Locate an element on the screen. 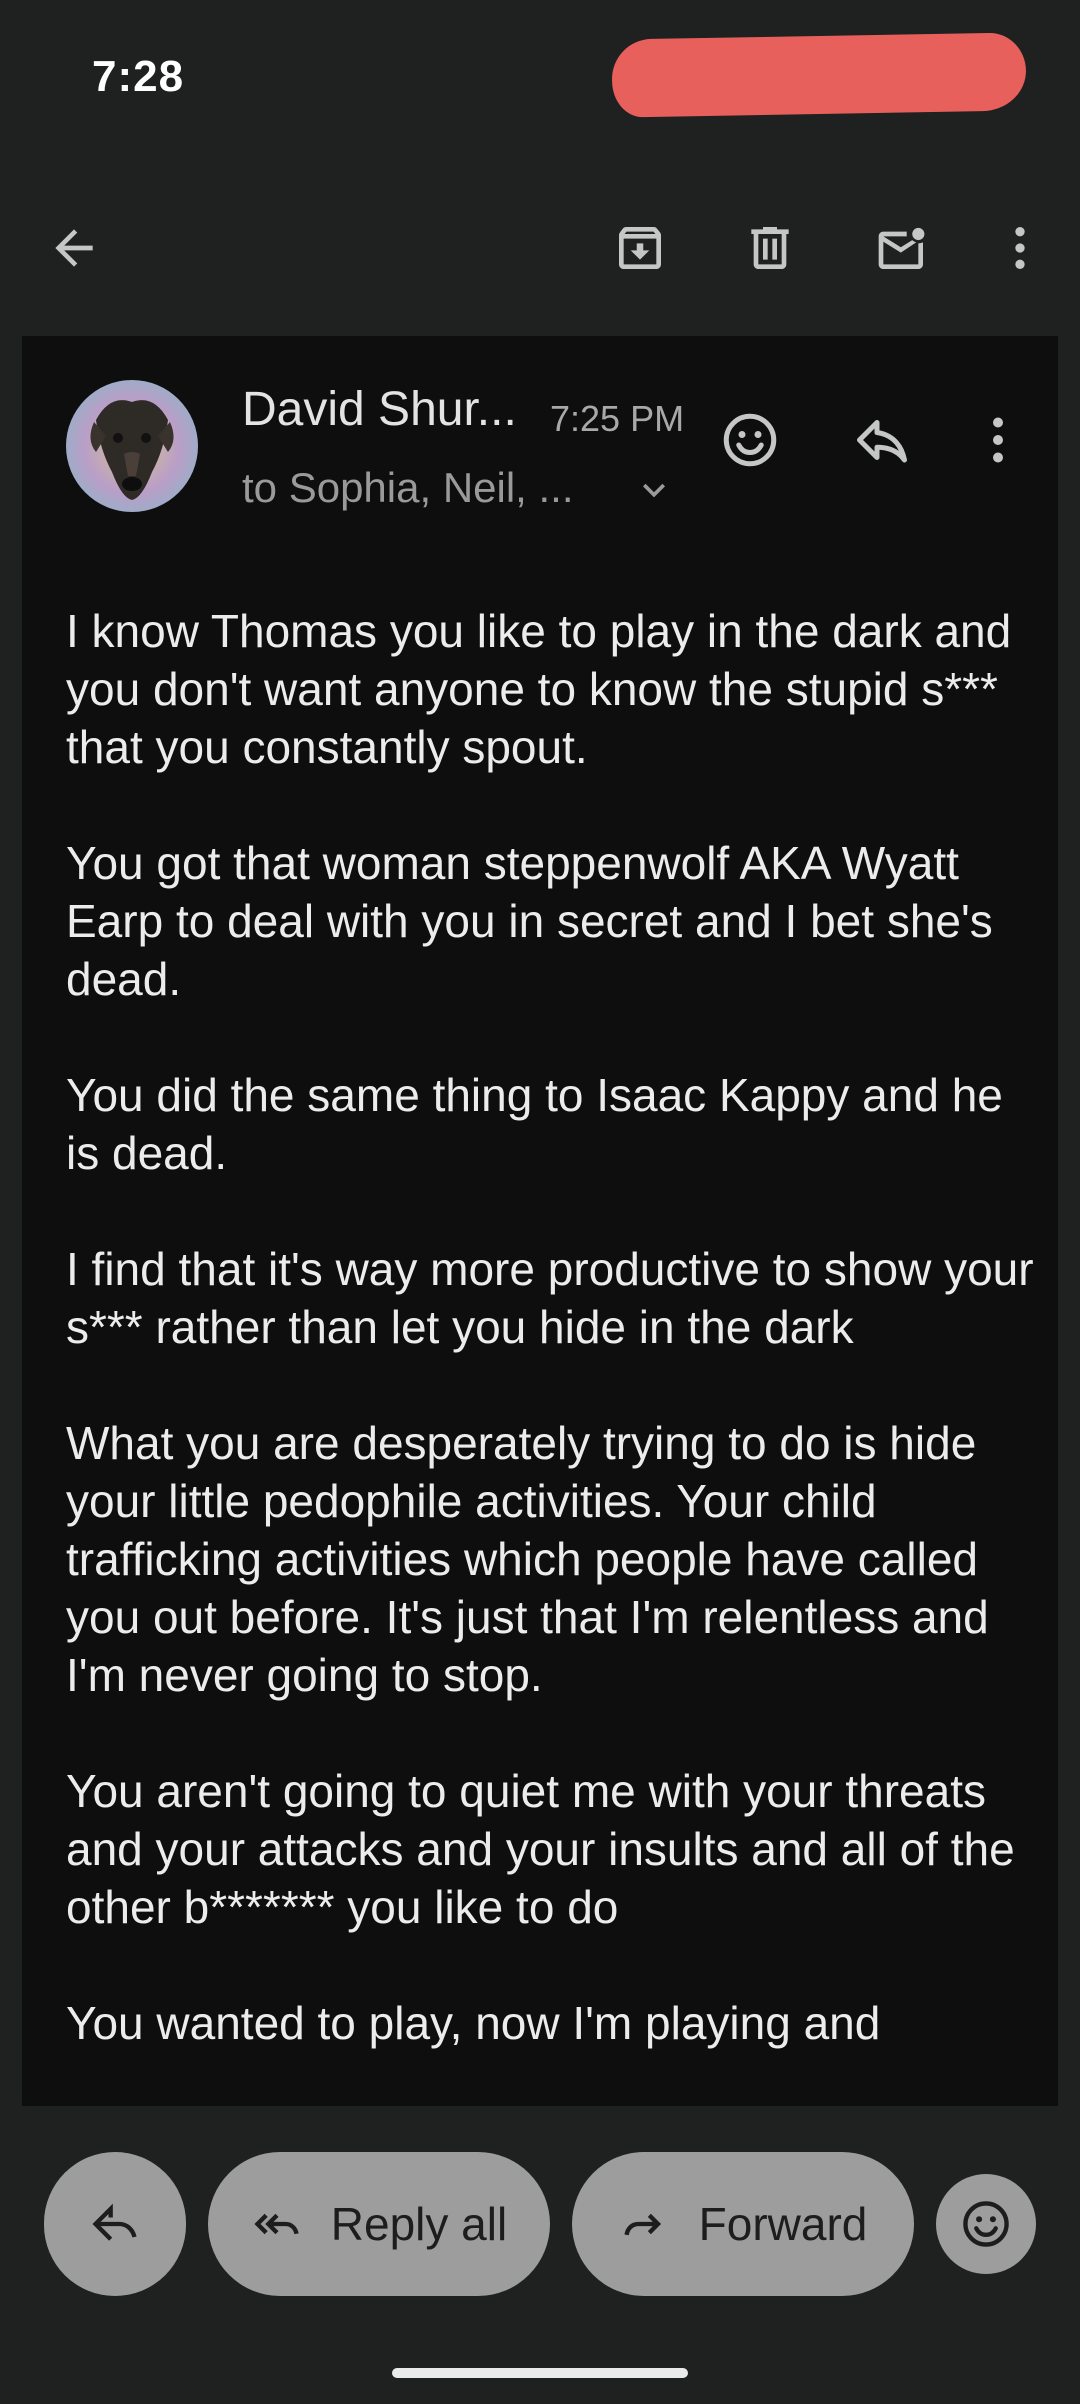 The image size is (1080, 2404). delete-button is located at coordinates (770, 248).